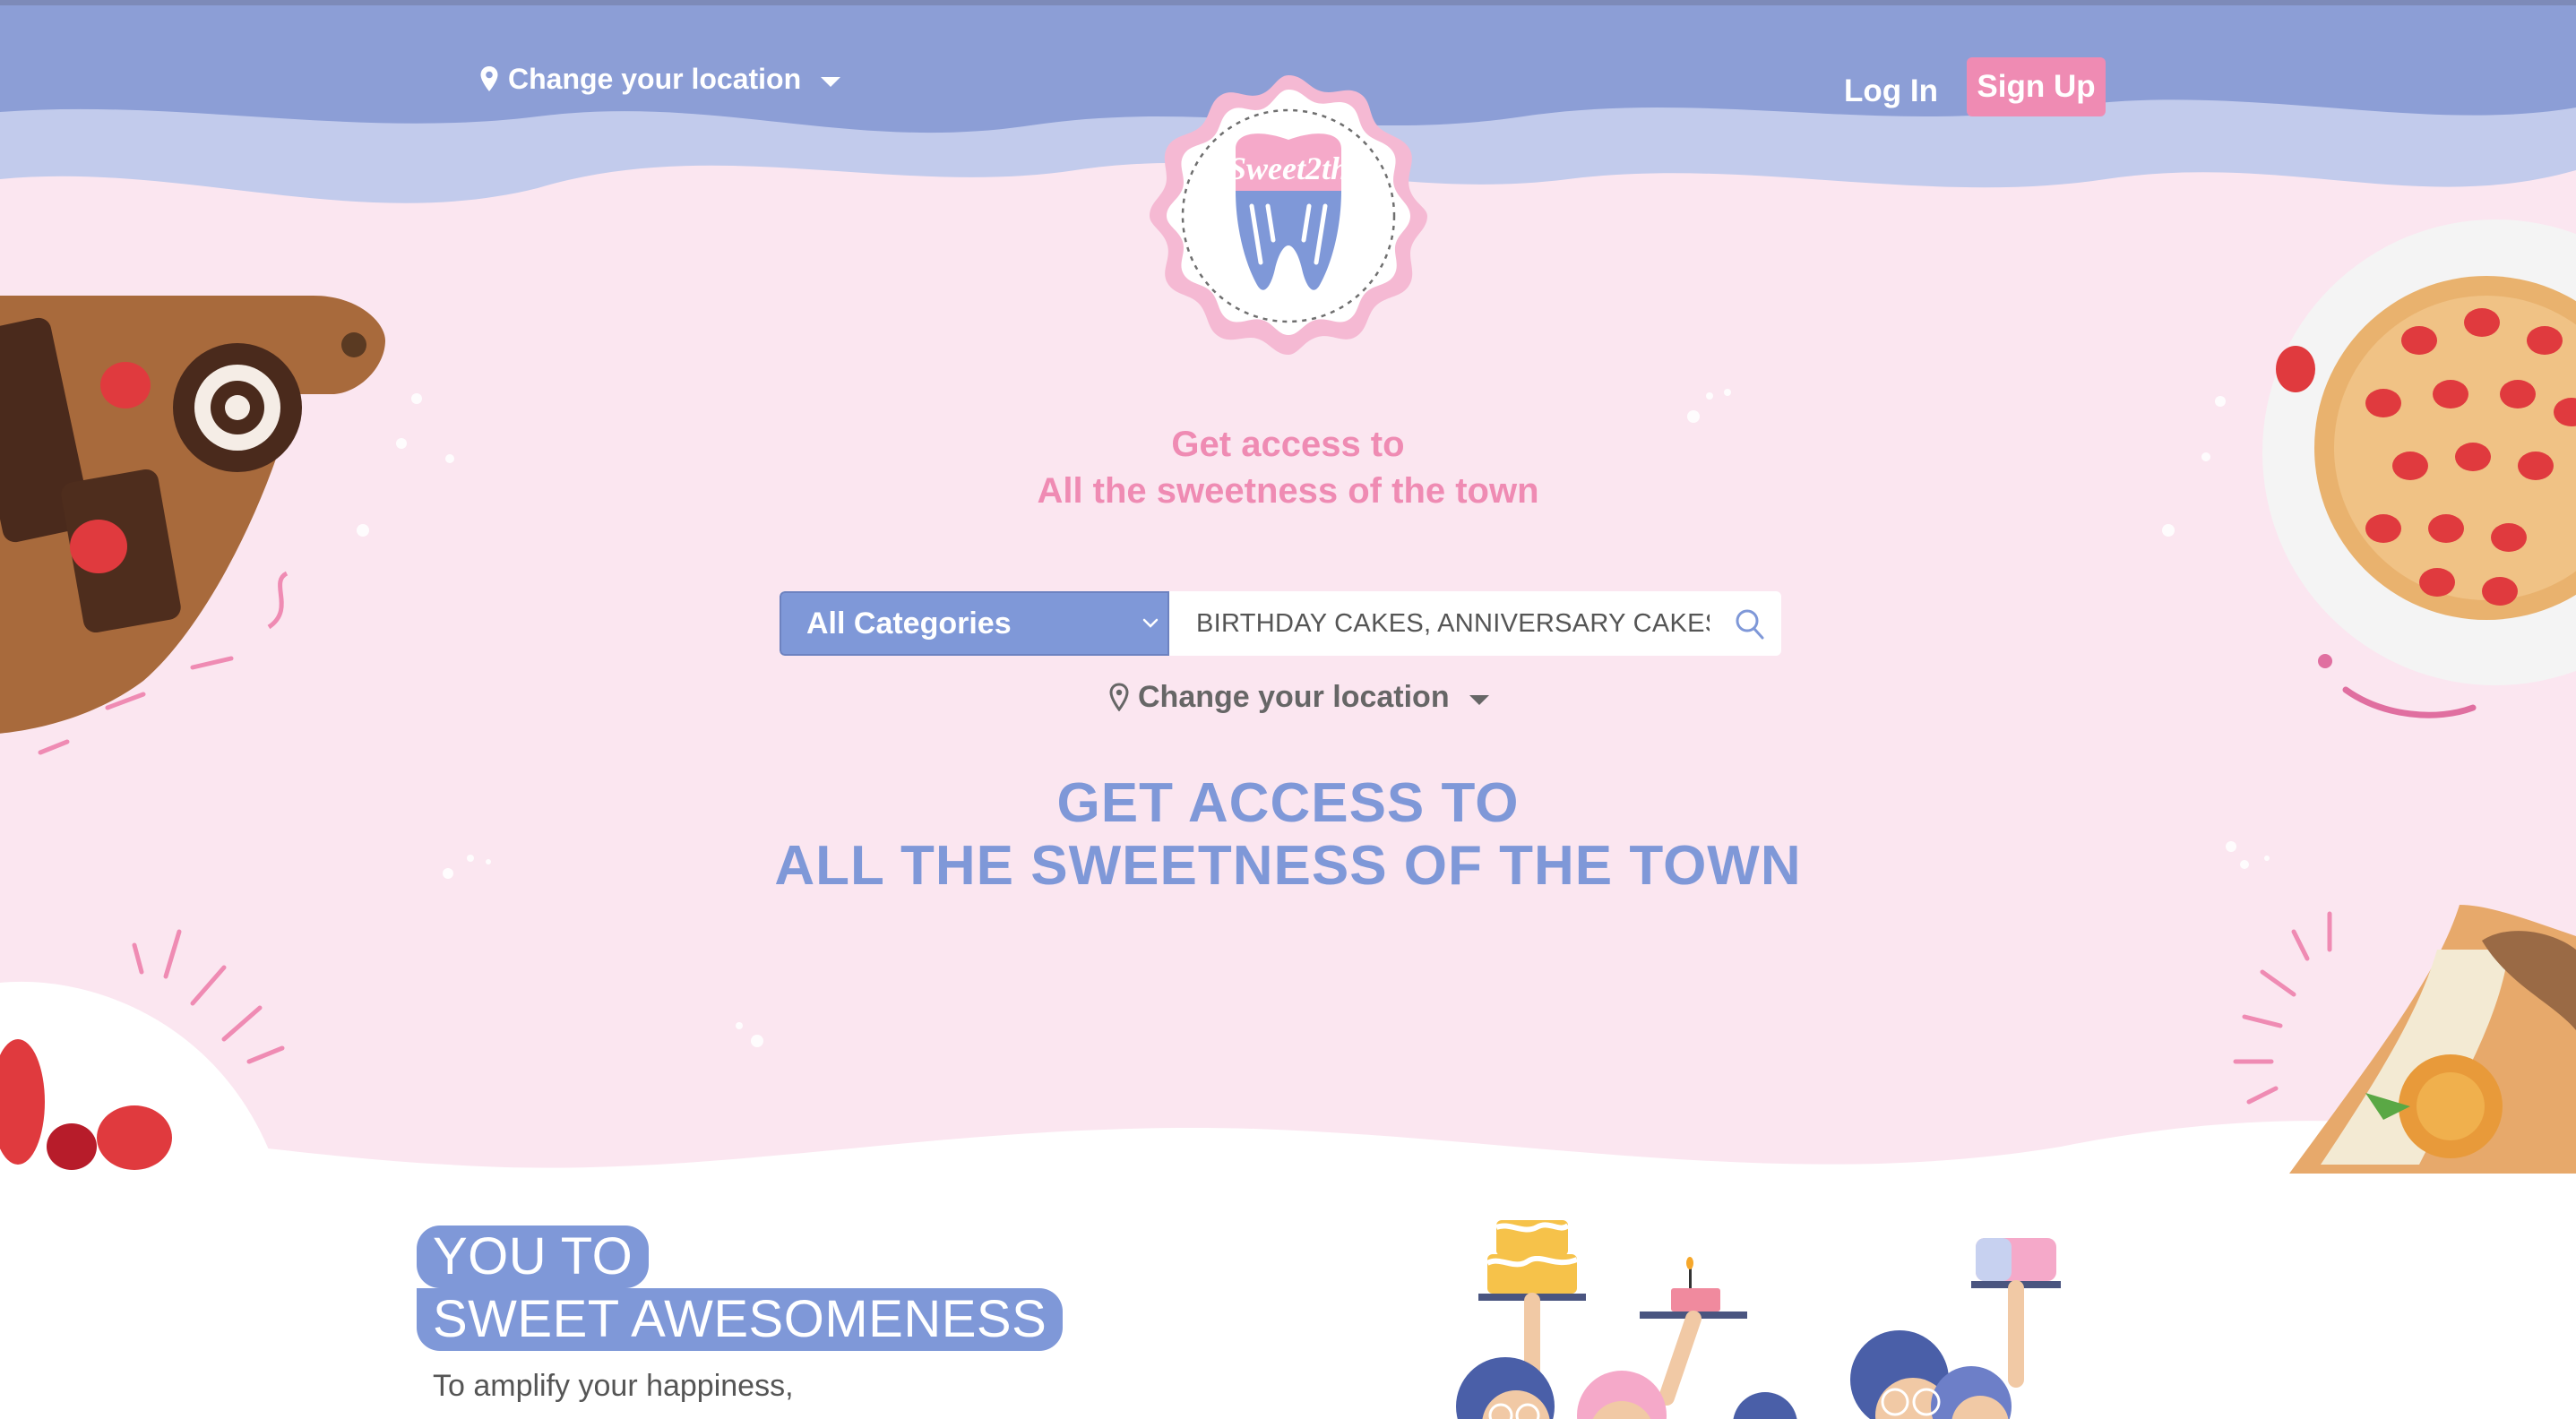  I want to click on hero-heading-line2: ALL THE SWEETNESS OF THE TOWN, so click(1288, 866).